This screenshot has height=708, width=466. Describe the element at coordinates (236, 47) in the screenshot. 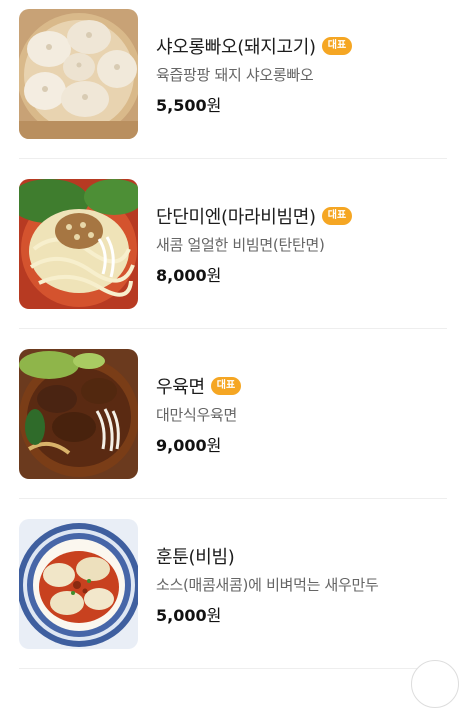

I see `menu-item-name: 샤오롱빠오(돼지고기)` at that location.